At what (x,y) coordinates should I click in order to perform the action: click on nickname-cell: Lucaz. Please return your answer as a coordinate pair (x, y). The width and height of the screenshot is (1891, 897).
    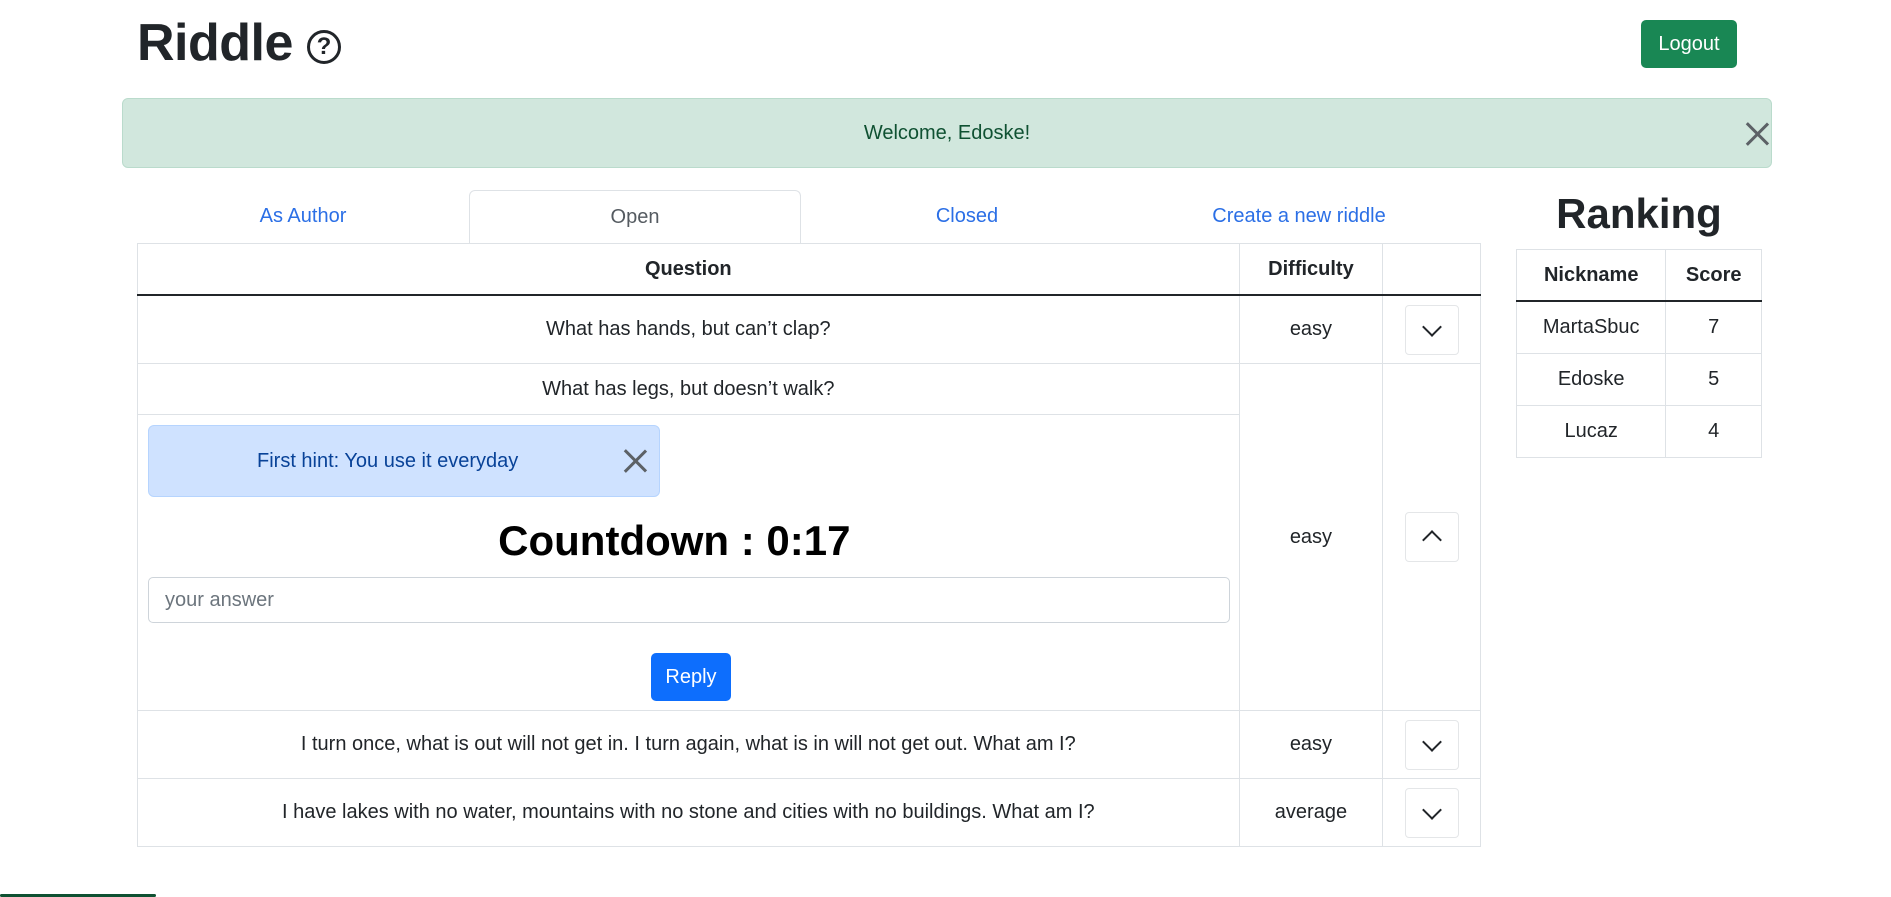
    Looking at the image, I should click on (1591, 431).